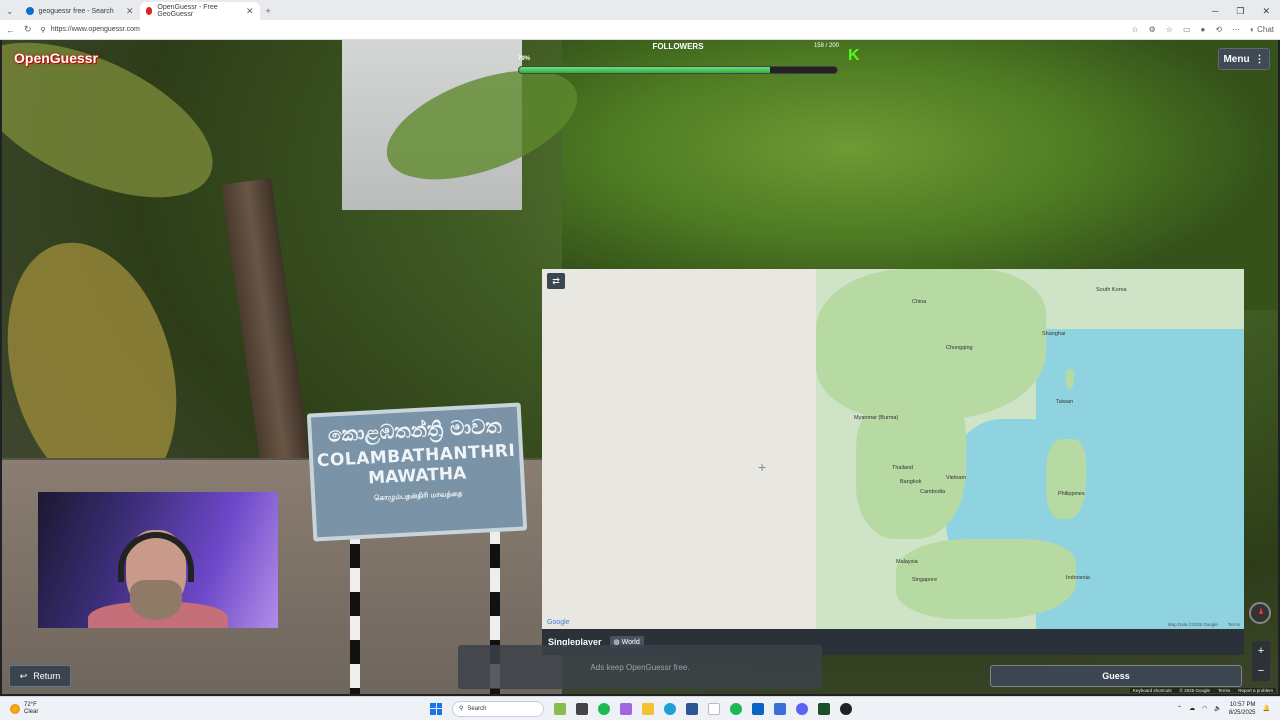  I want to click on window-controls: ─ ❐ ✕, so click(1246, 11).